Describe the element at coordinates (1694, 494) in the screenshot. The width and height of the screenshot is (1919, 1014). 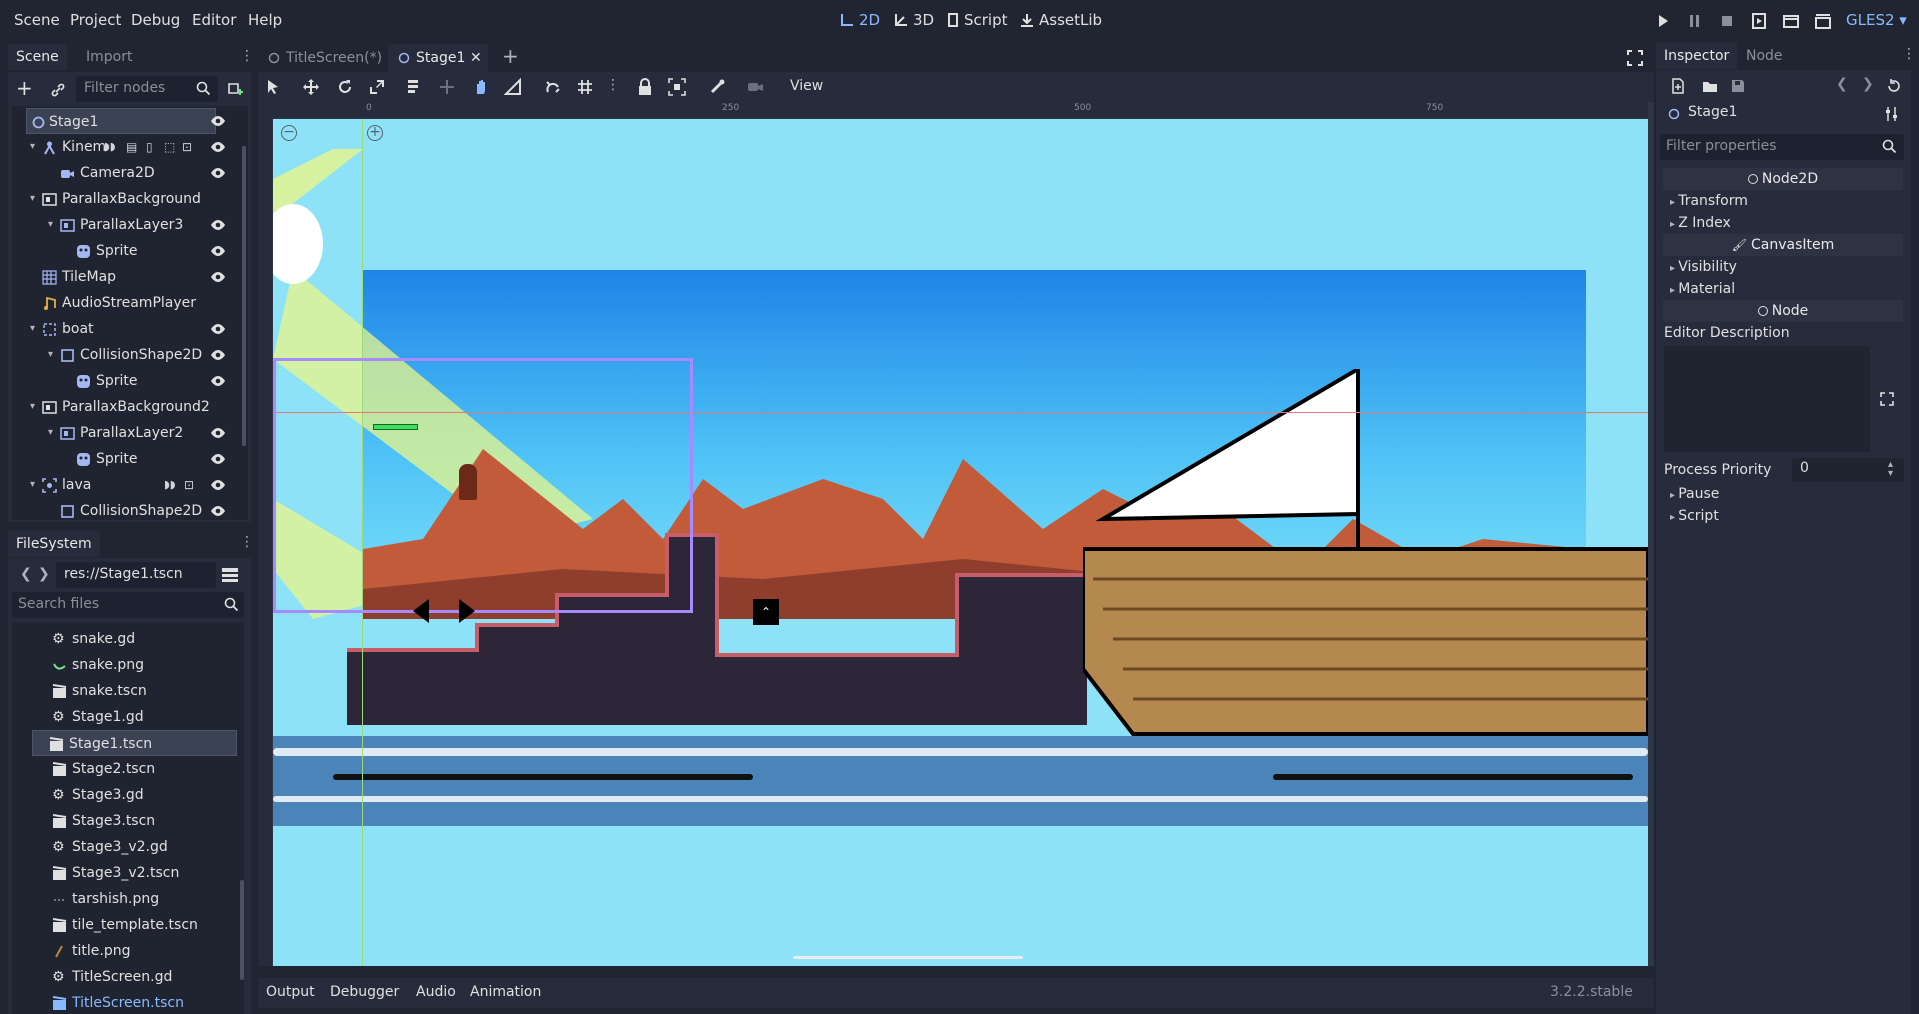
I see `group-pause: ▸ Pause` at that location.